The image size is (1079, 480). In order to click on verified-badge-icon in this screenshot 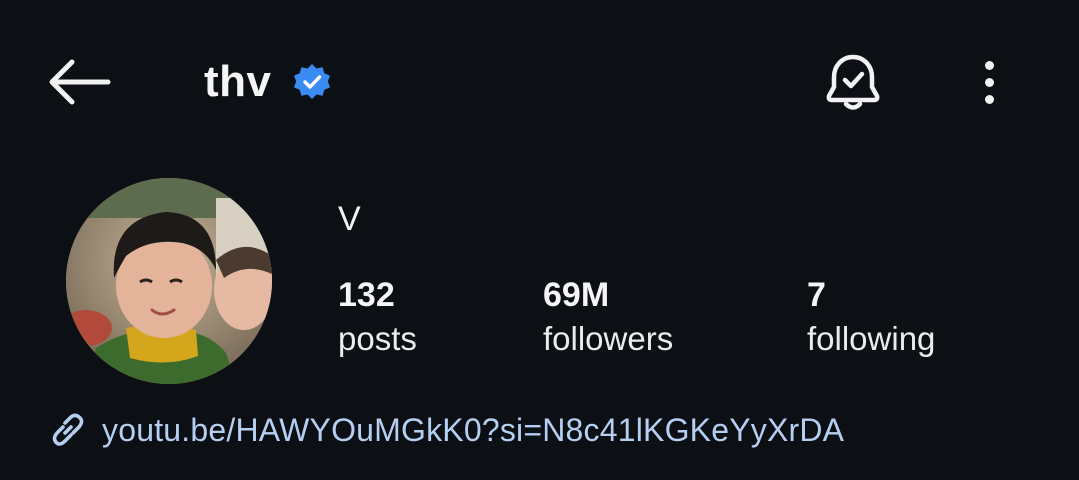, I will do `click(311, 81)`.